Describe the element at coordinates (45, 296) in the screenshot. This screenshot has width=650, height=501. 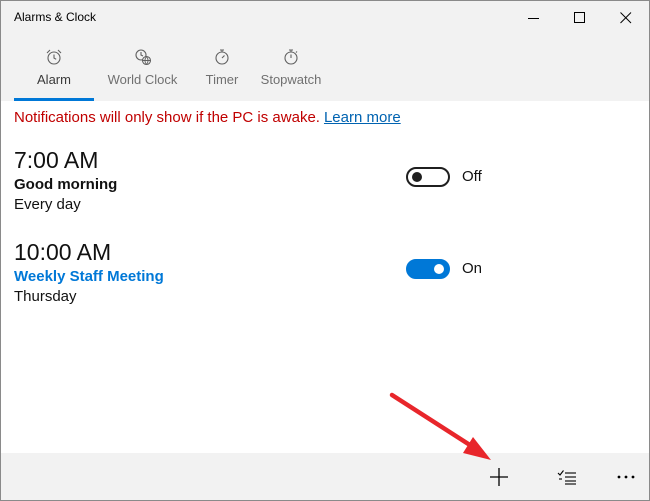
I see `alarm-days: Thursday` at that location.